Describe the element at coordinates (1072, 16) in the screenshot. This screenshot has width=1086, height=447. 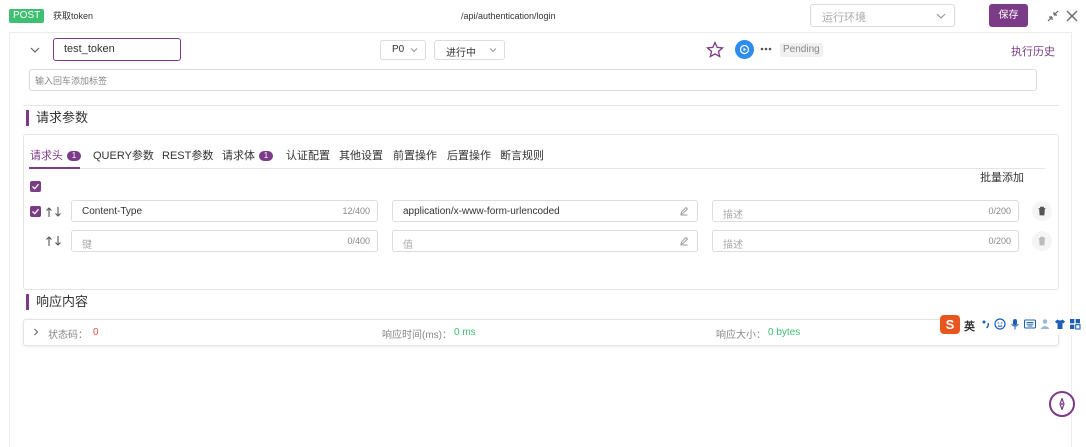
I see `close-icon` at that location.